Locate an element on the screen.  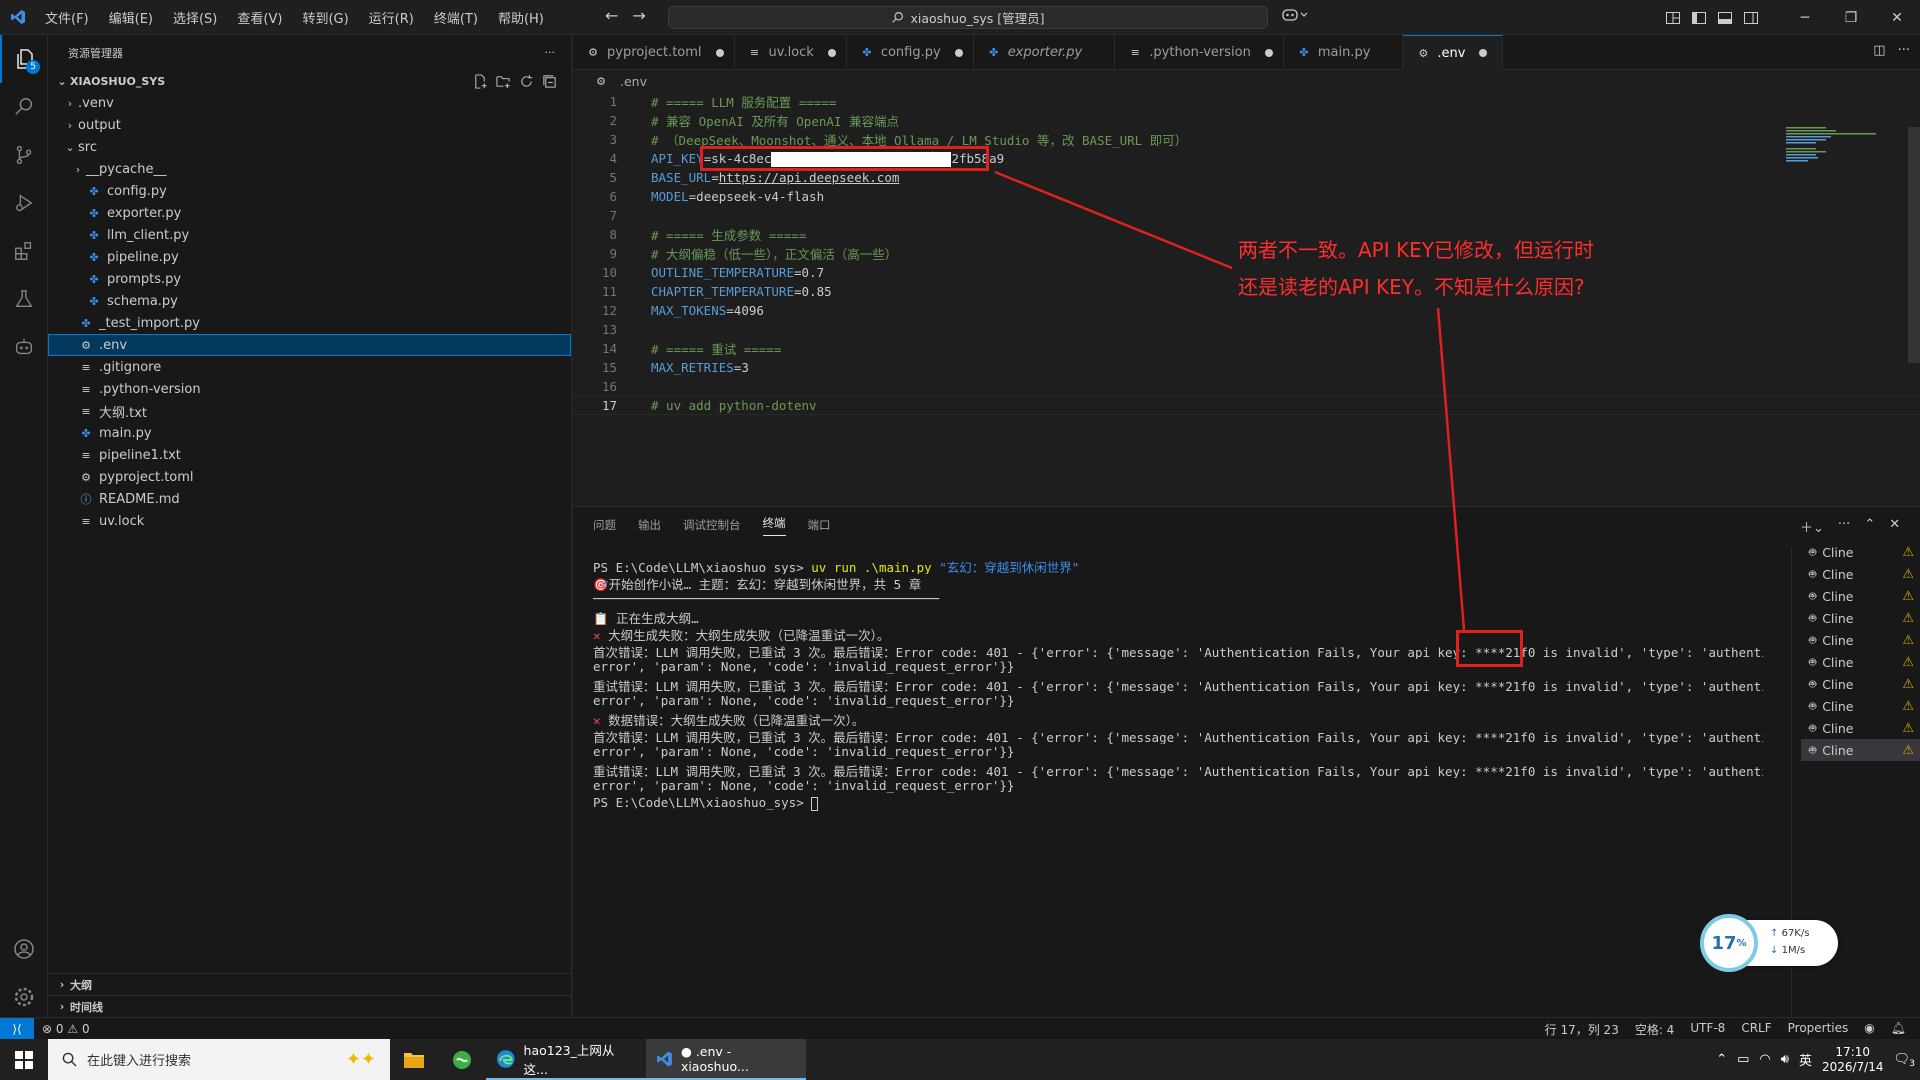
collapse-all-icon is located at coordinates (549, 81).